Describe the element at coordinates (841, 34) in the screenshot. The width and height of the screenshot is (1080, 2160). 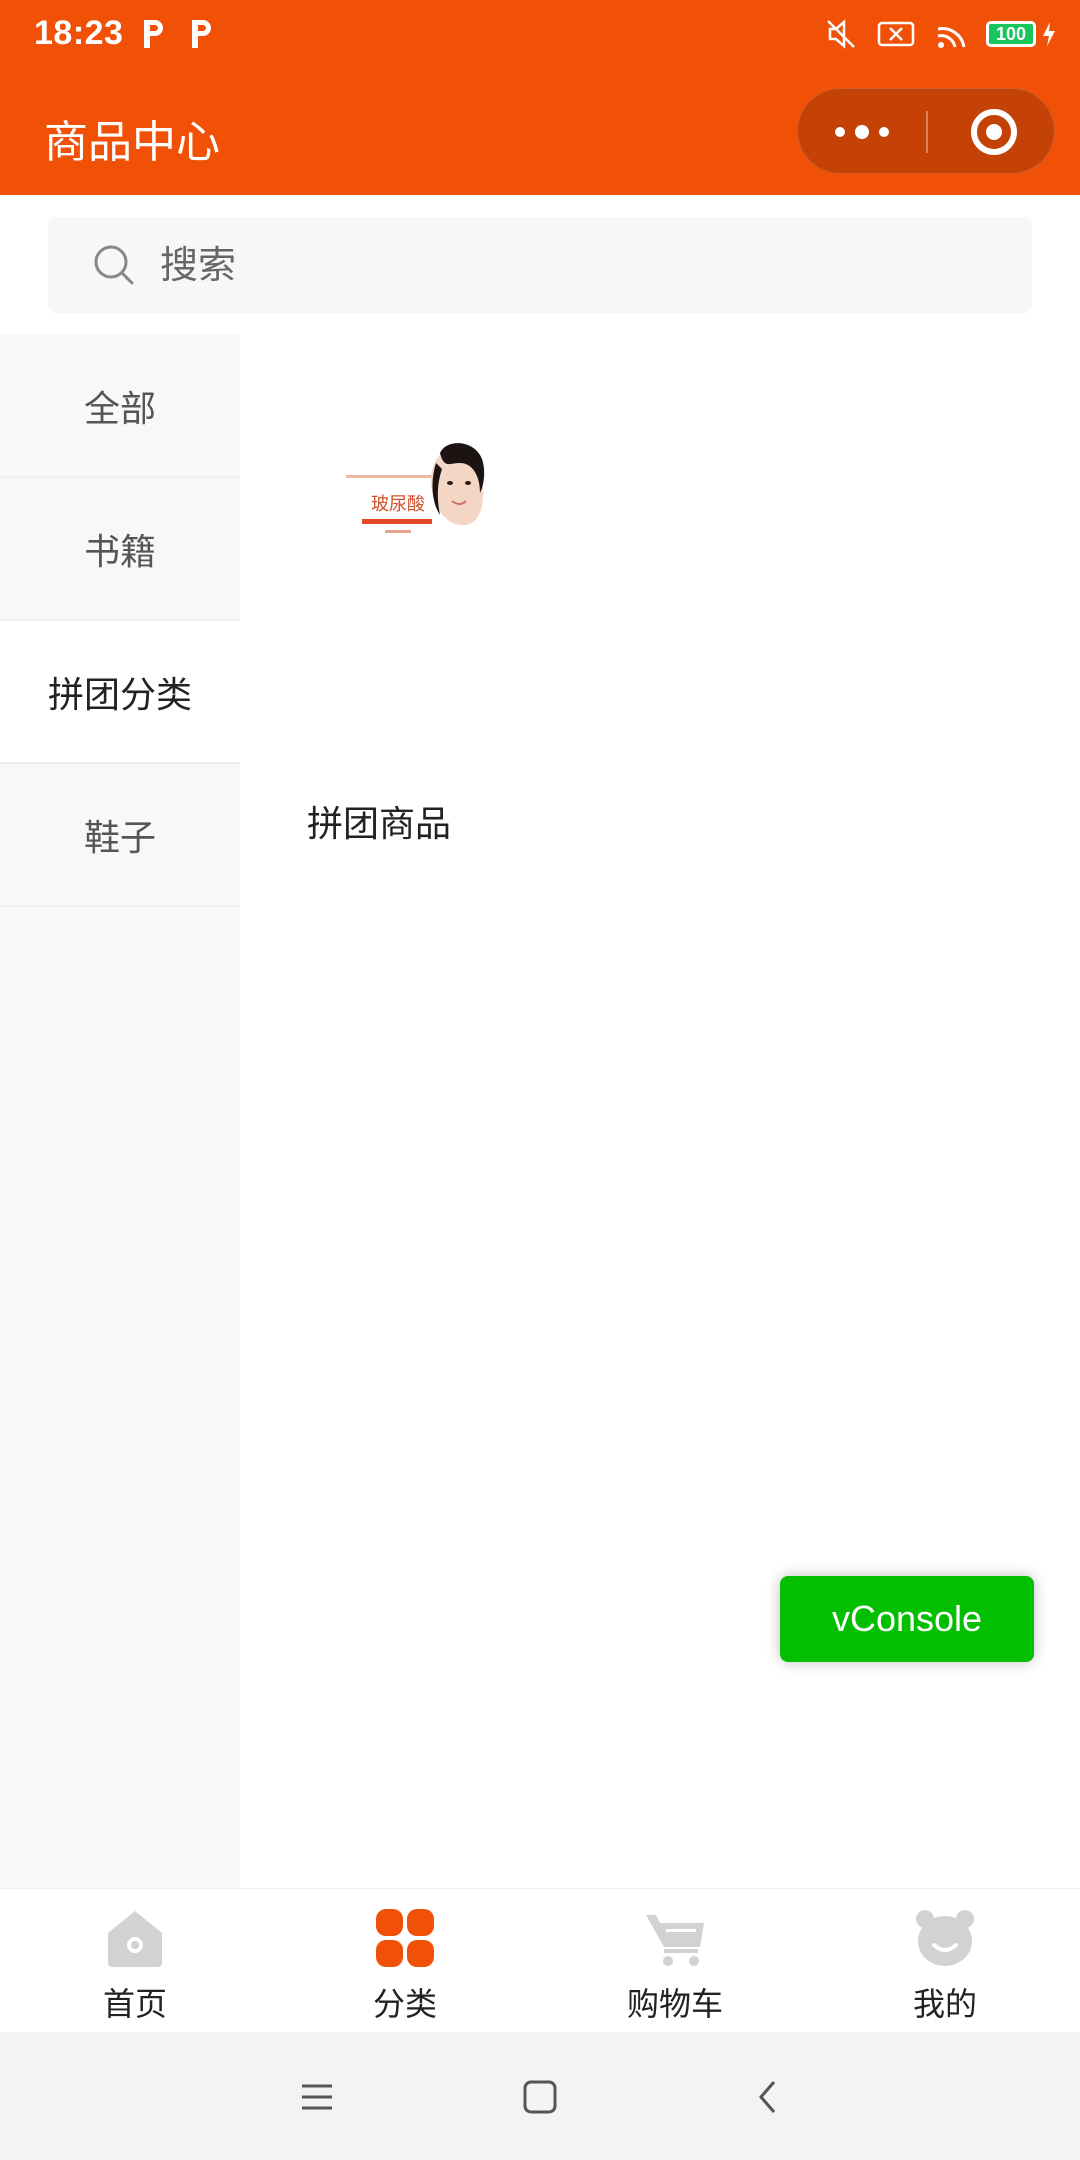
I see `mute-icon` at that location.